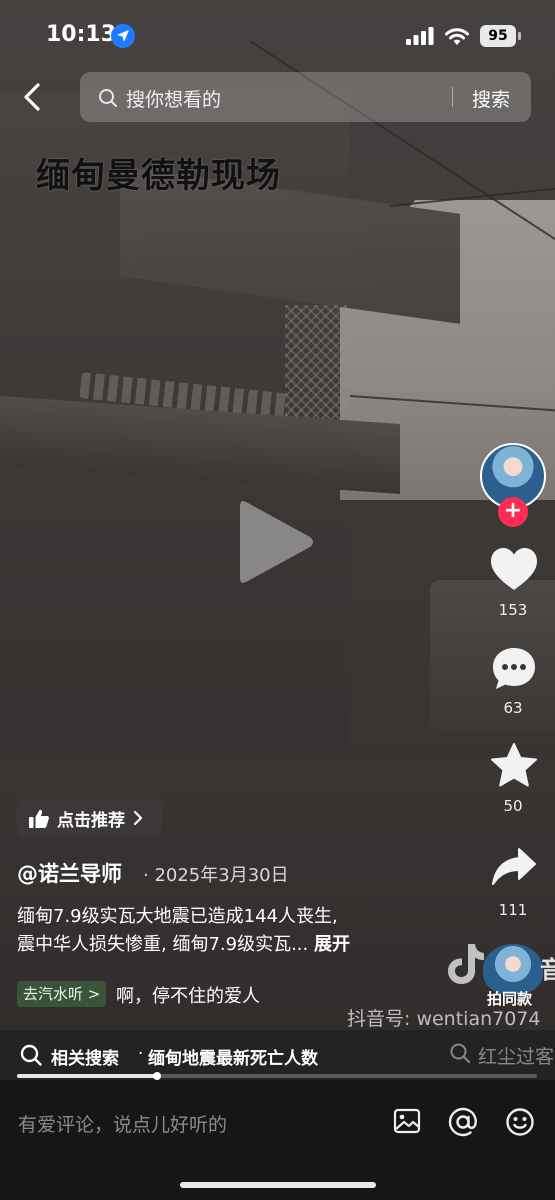  I want to click on follow-button: +, so click(513, 512).